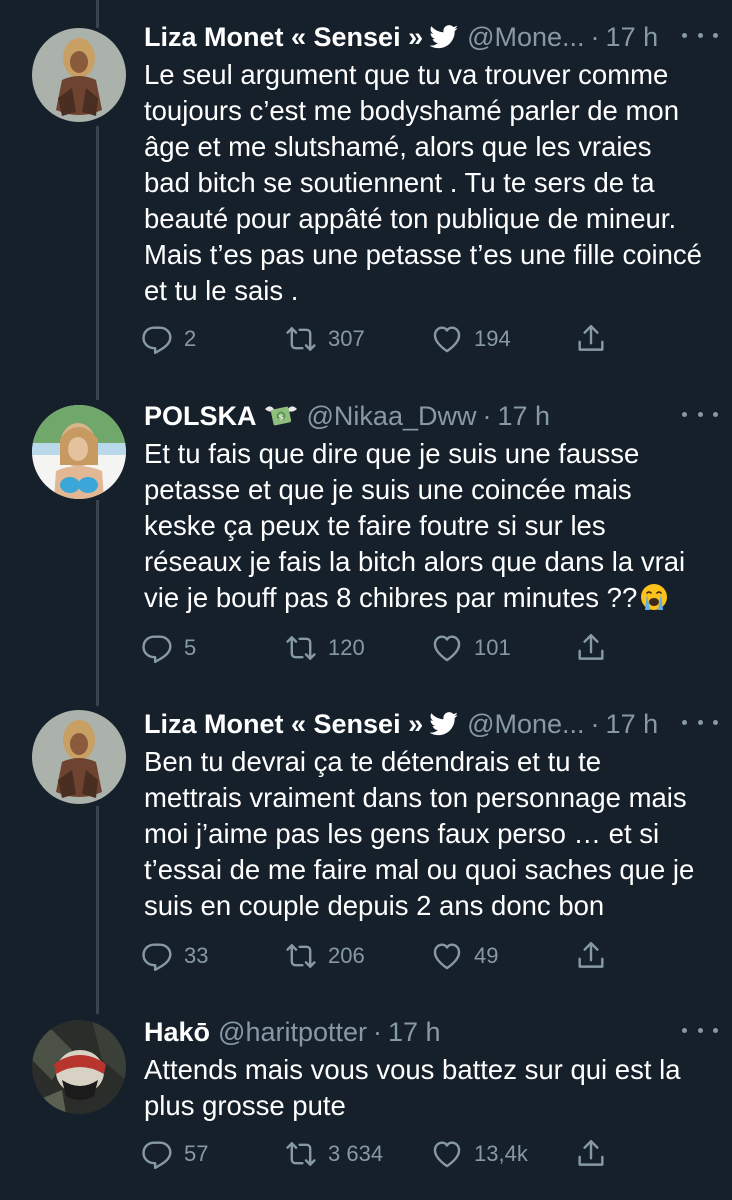 This screenshot has width=732, height=1200. I want to click on reply-button: 5, so click(168, 648).